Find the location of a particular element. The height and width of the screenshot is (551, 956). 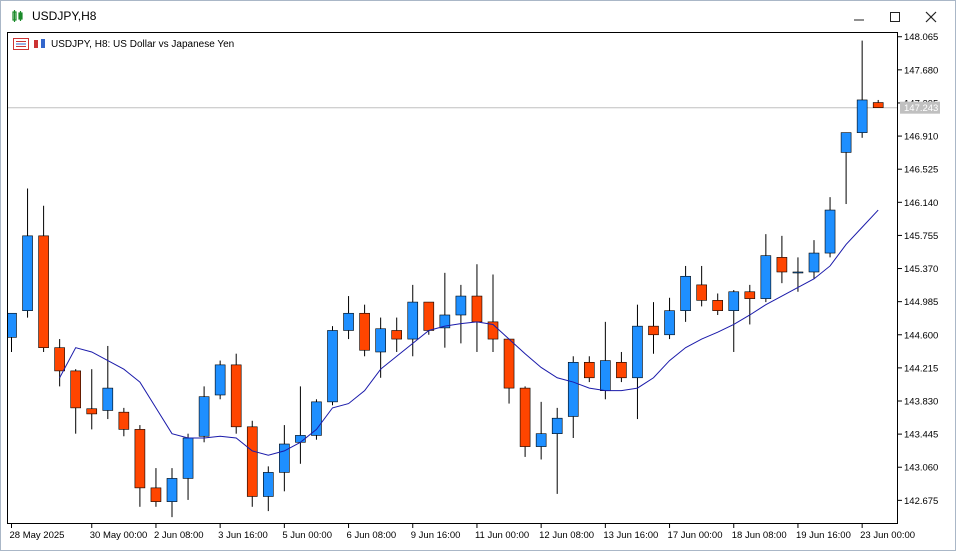

y-axis-label: 144.215 is located at coordinates (921, 368).